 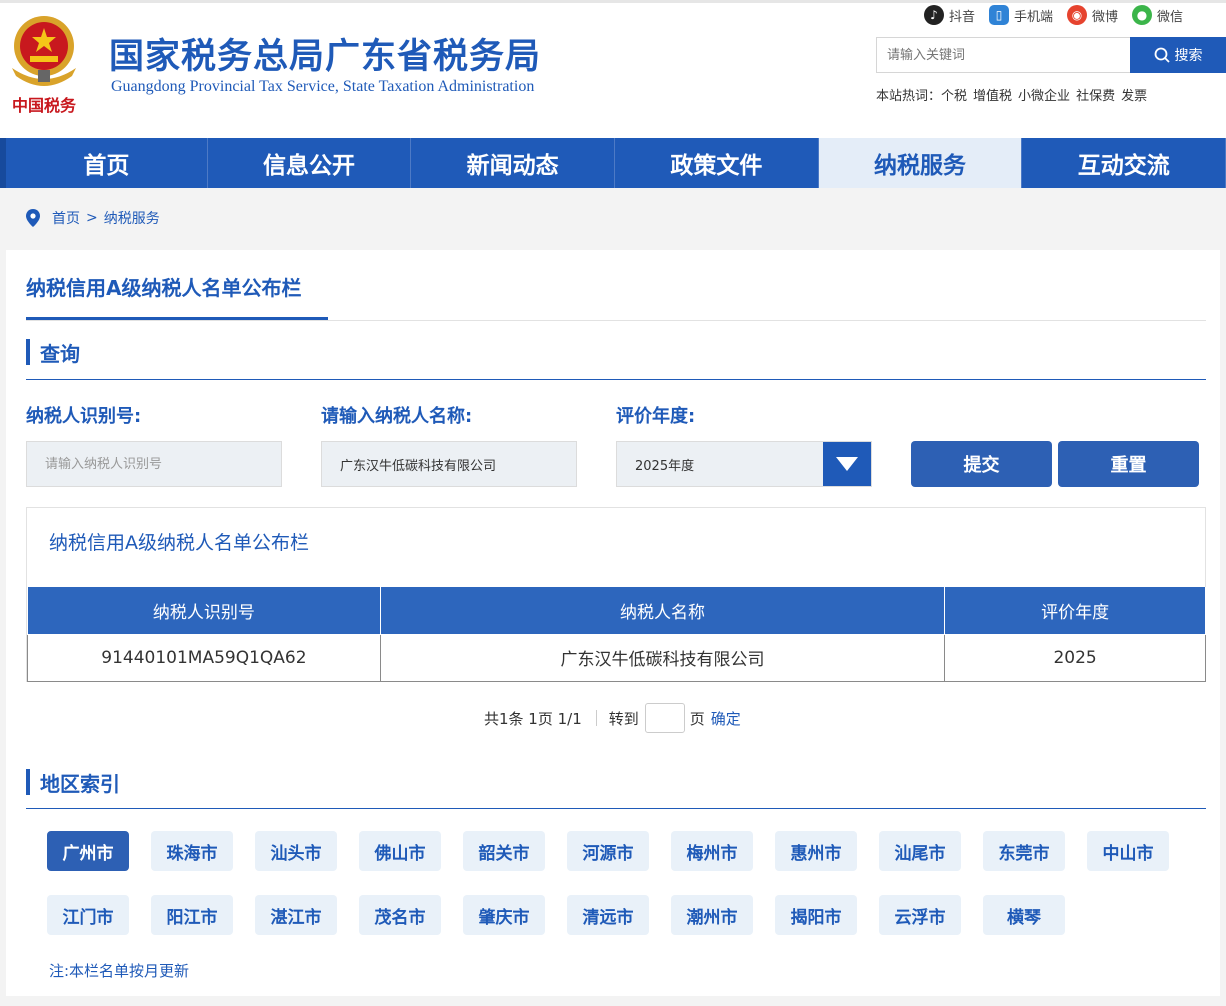 What do you see at coordinates (744, 464) in the screenshot?
I see `year-select: 2025年度` at bounding box center [744, 464].